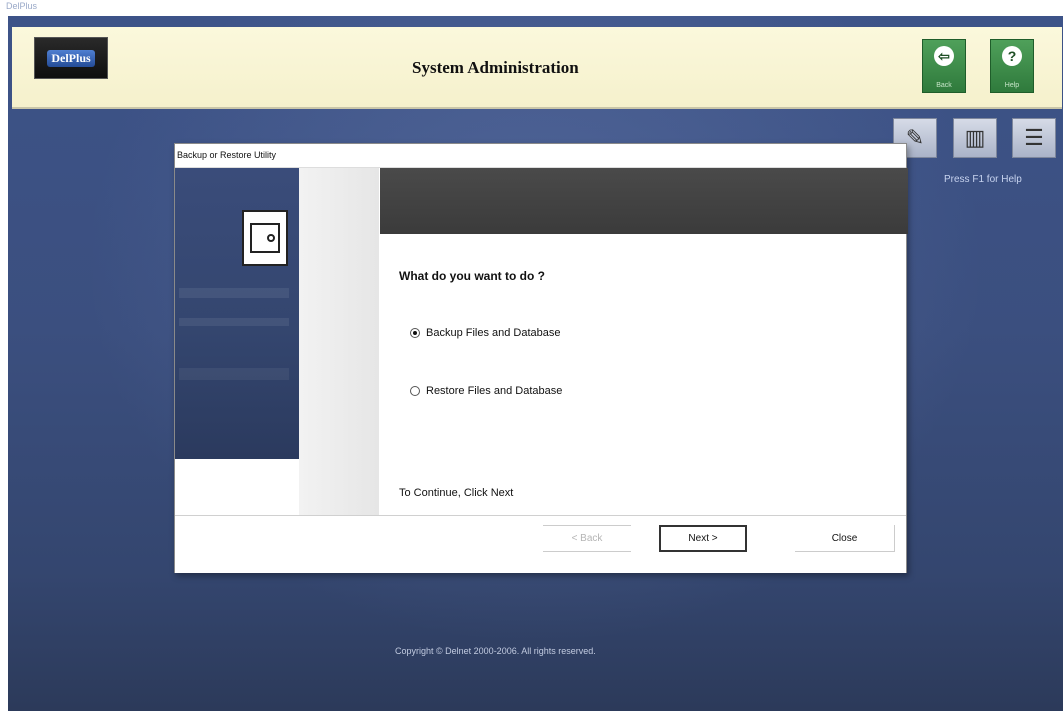  Describe the element at coordinates (540, 156) in the screenshot. I see `dialog-title: Backup or Restore Utility` at that location.